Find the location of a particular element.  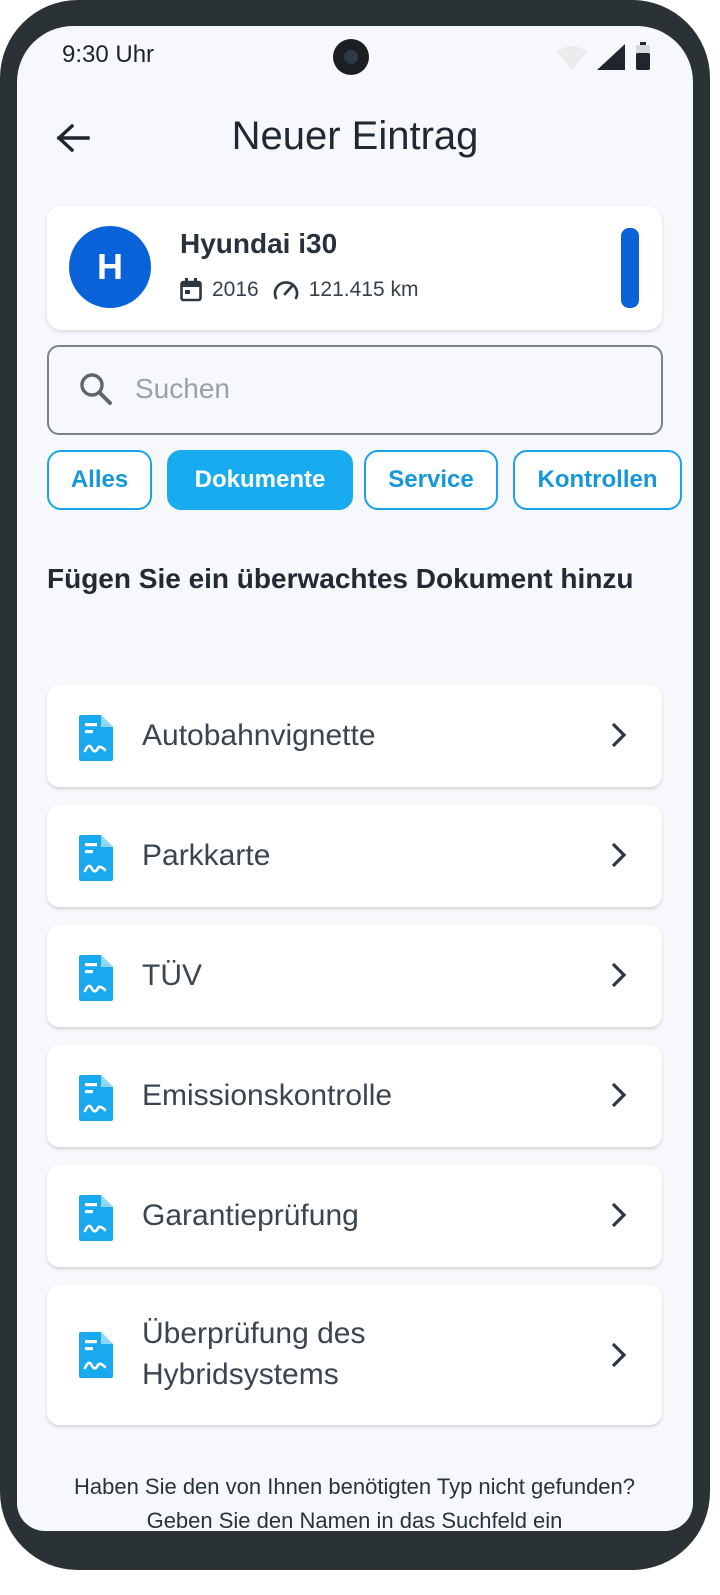

list-item-label: Emissionskontrolle is located at coordinates (267, 1095).